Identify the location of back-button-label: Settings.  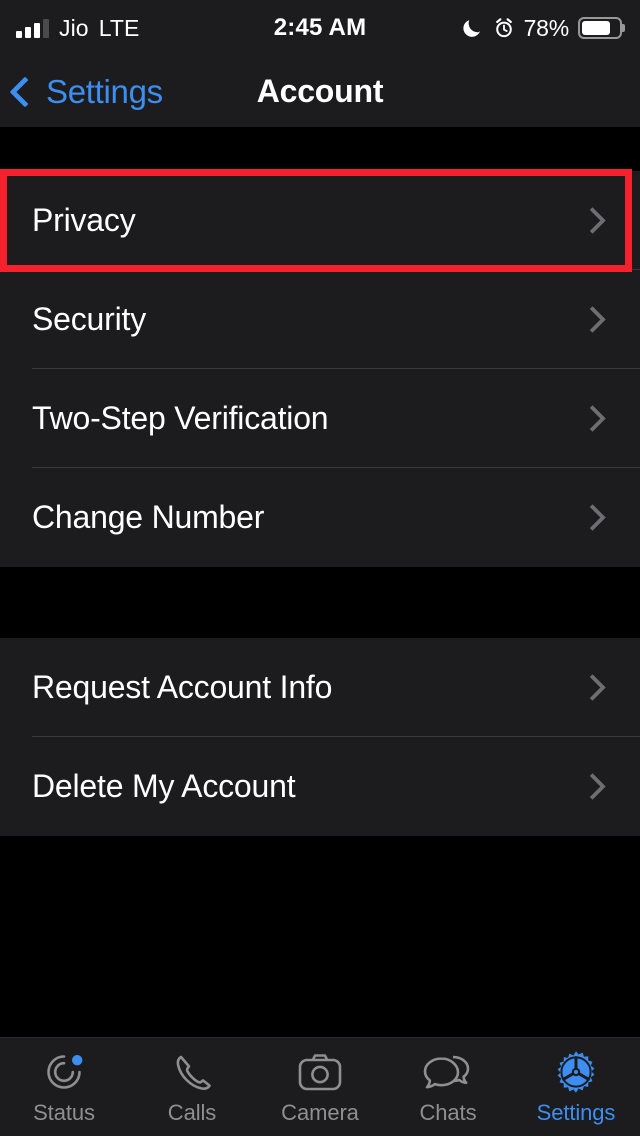
(104, 91).